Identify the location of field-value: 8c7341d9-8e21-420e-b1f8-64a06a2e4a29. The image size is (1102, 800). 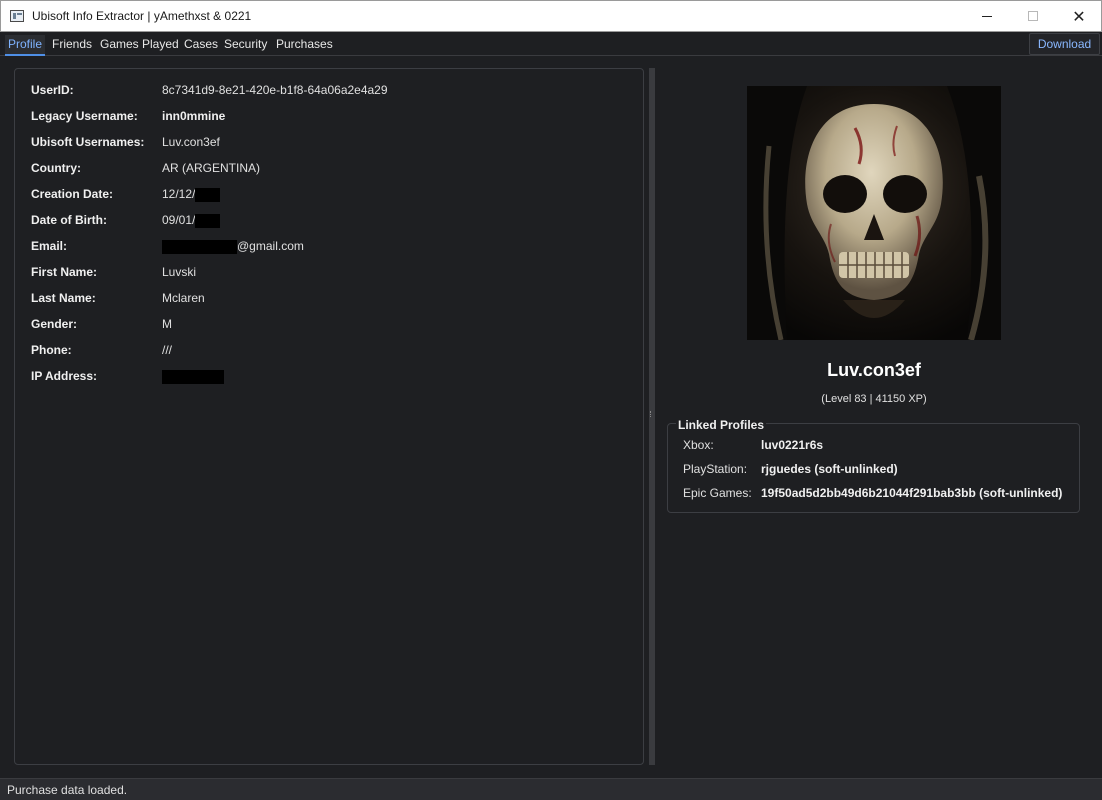
(275, 90).